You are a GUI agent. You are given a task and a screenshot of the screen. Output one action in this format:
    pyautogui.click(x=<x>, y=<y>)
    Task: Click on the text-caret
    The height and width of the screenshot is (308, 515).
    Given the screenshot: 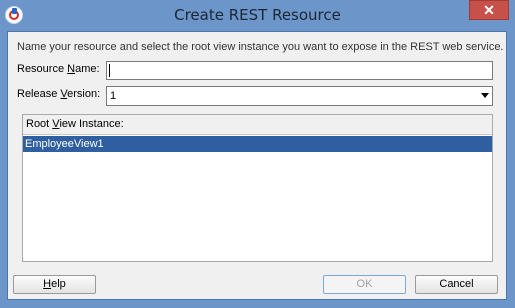 What is the action you would take?
    pyautogui.click(x=109, y=70)
    